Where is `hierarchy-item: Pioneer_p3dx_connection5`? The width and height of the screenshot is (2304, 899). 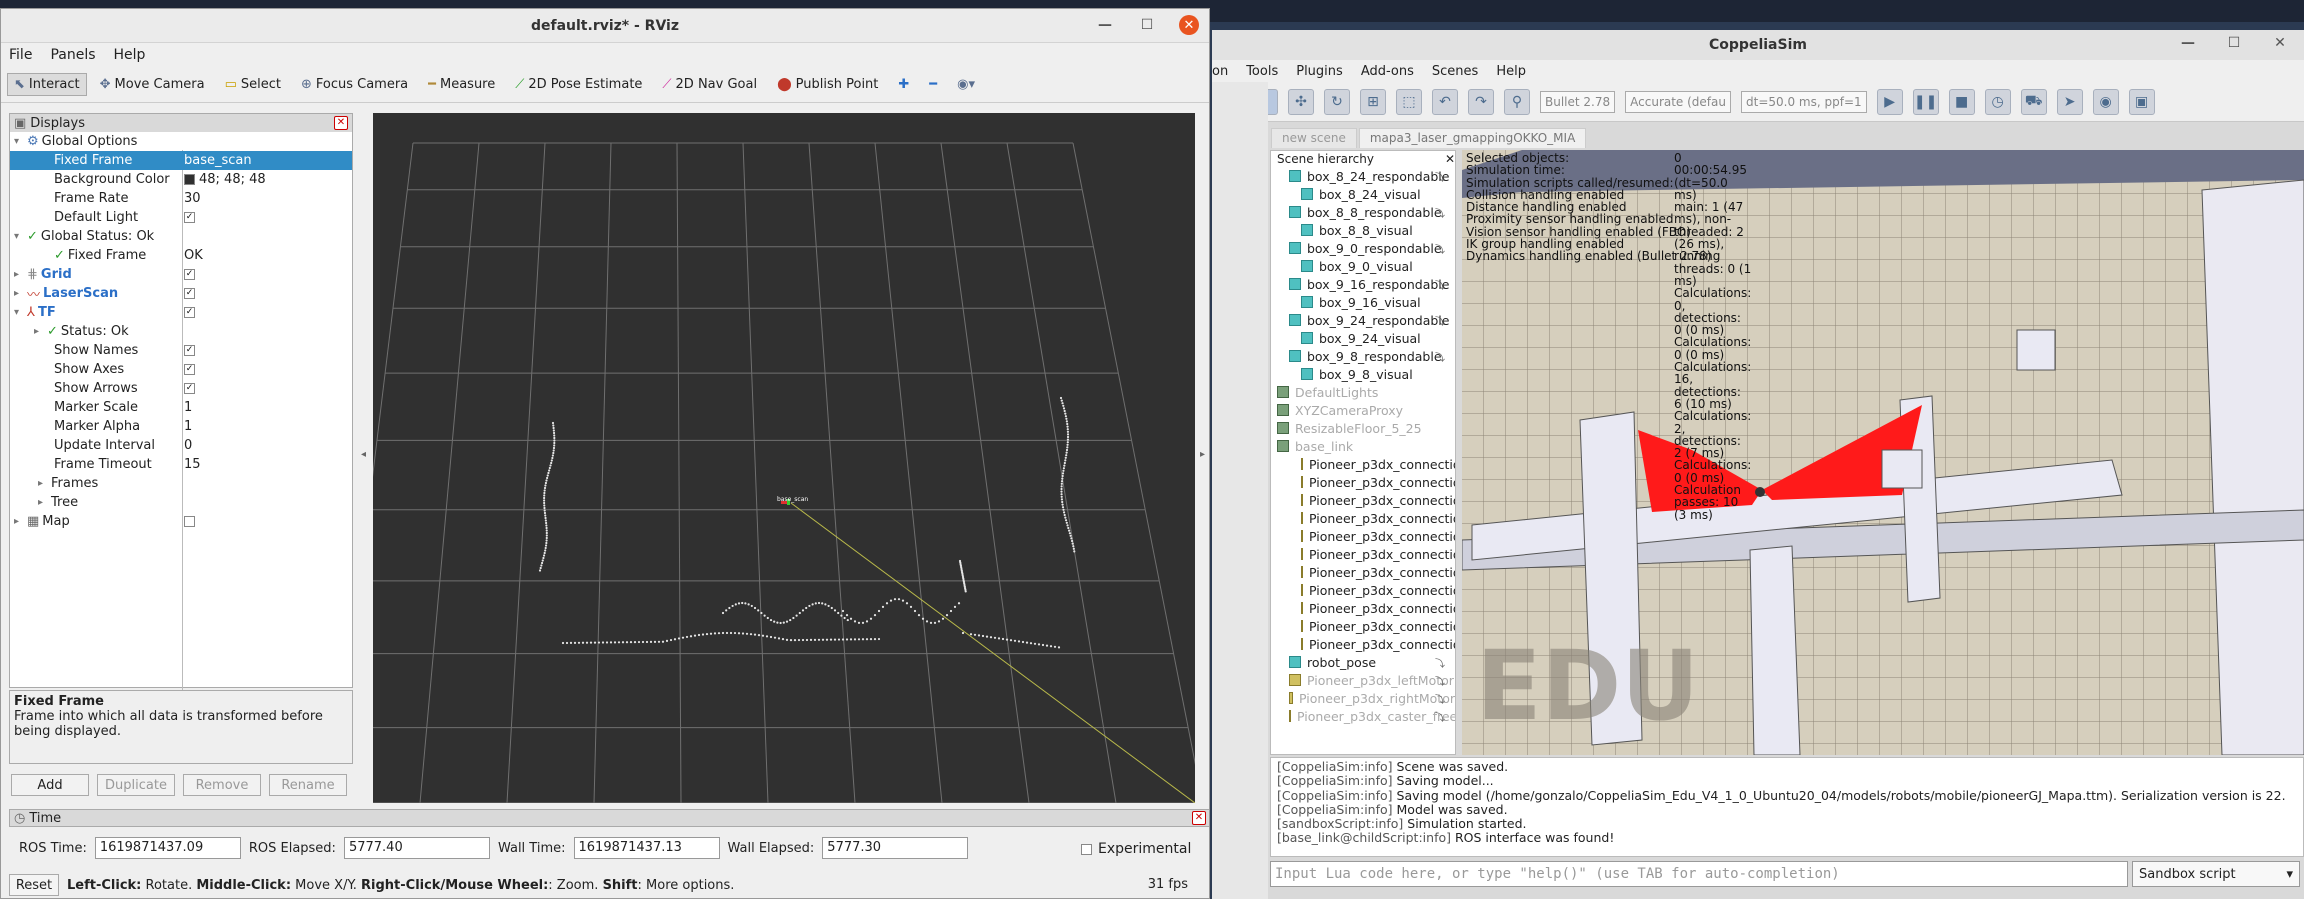
hierarchy-item: Pioneer_p3dx_connection5 is located at coordinates (1363, 572).